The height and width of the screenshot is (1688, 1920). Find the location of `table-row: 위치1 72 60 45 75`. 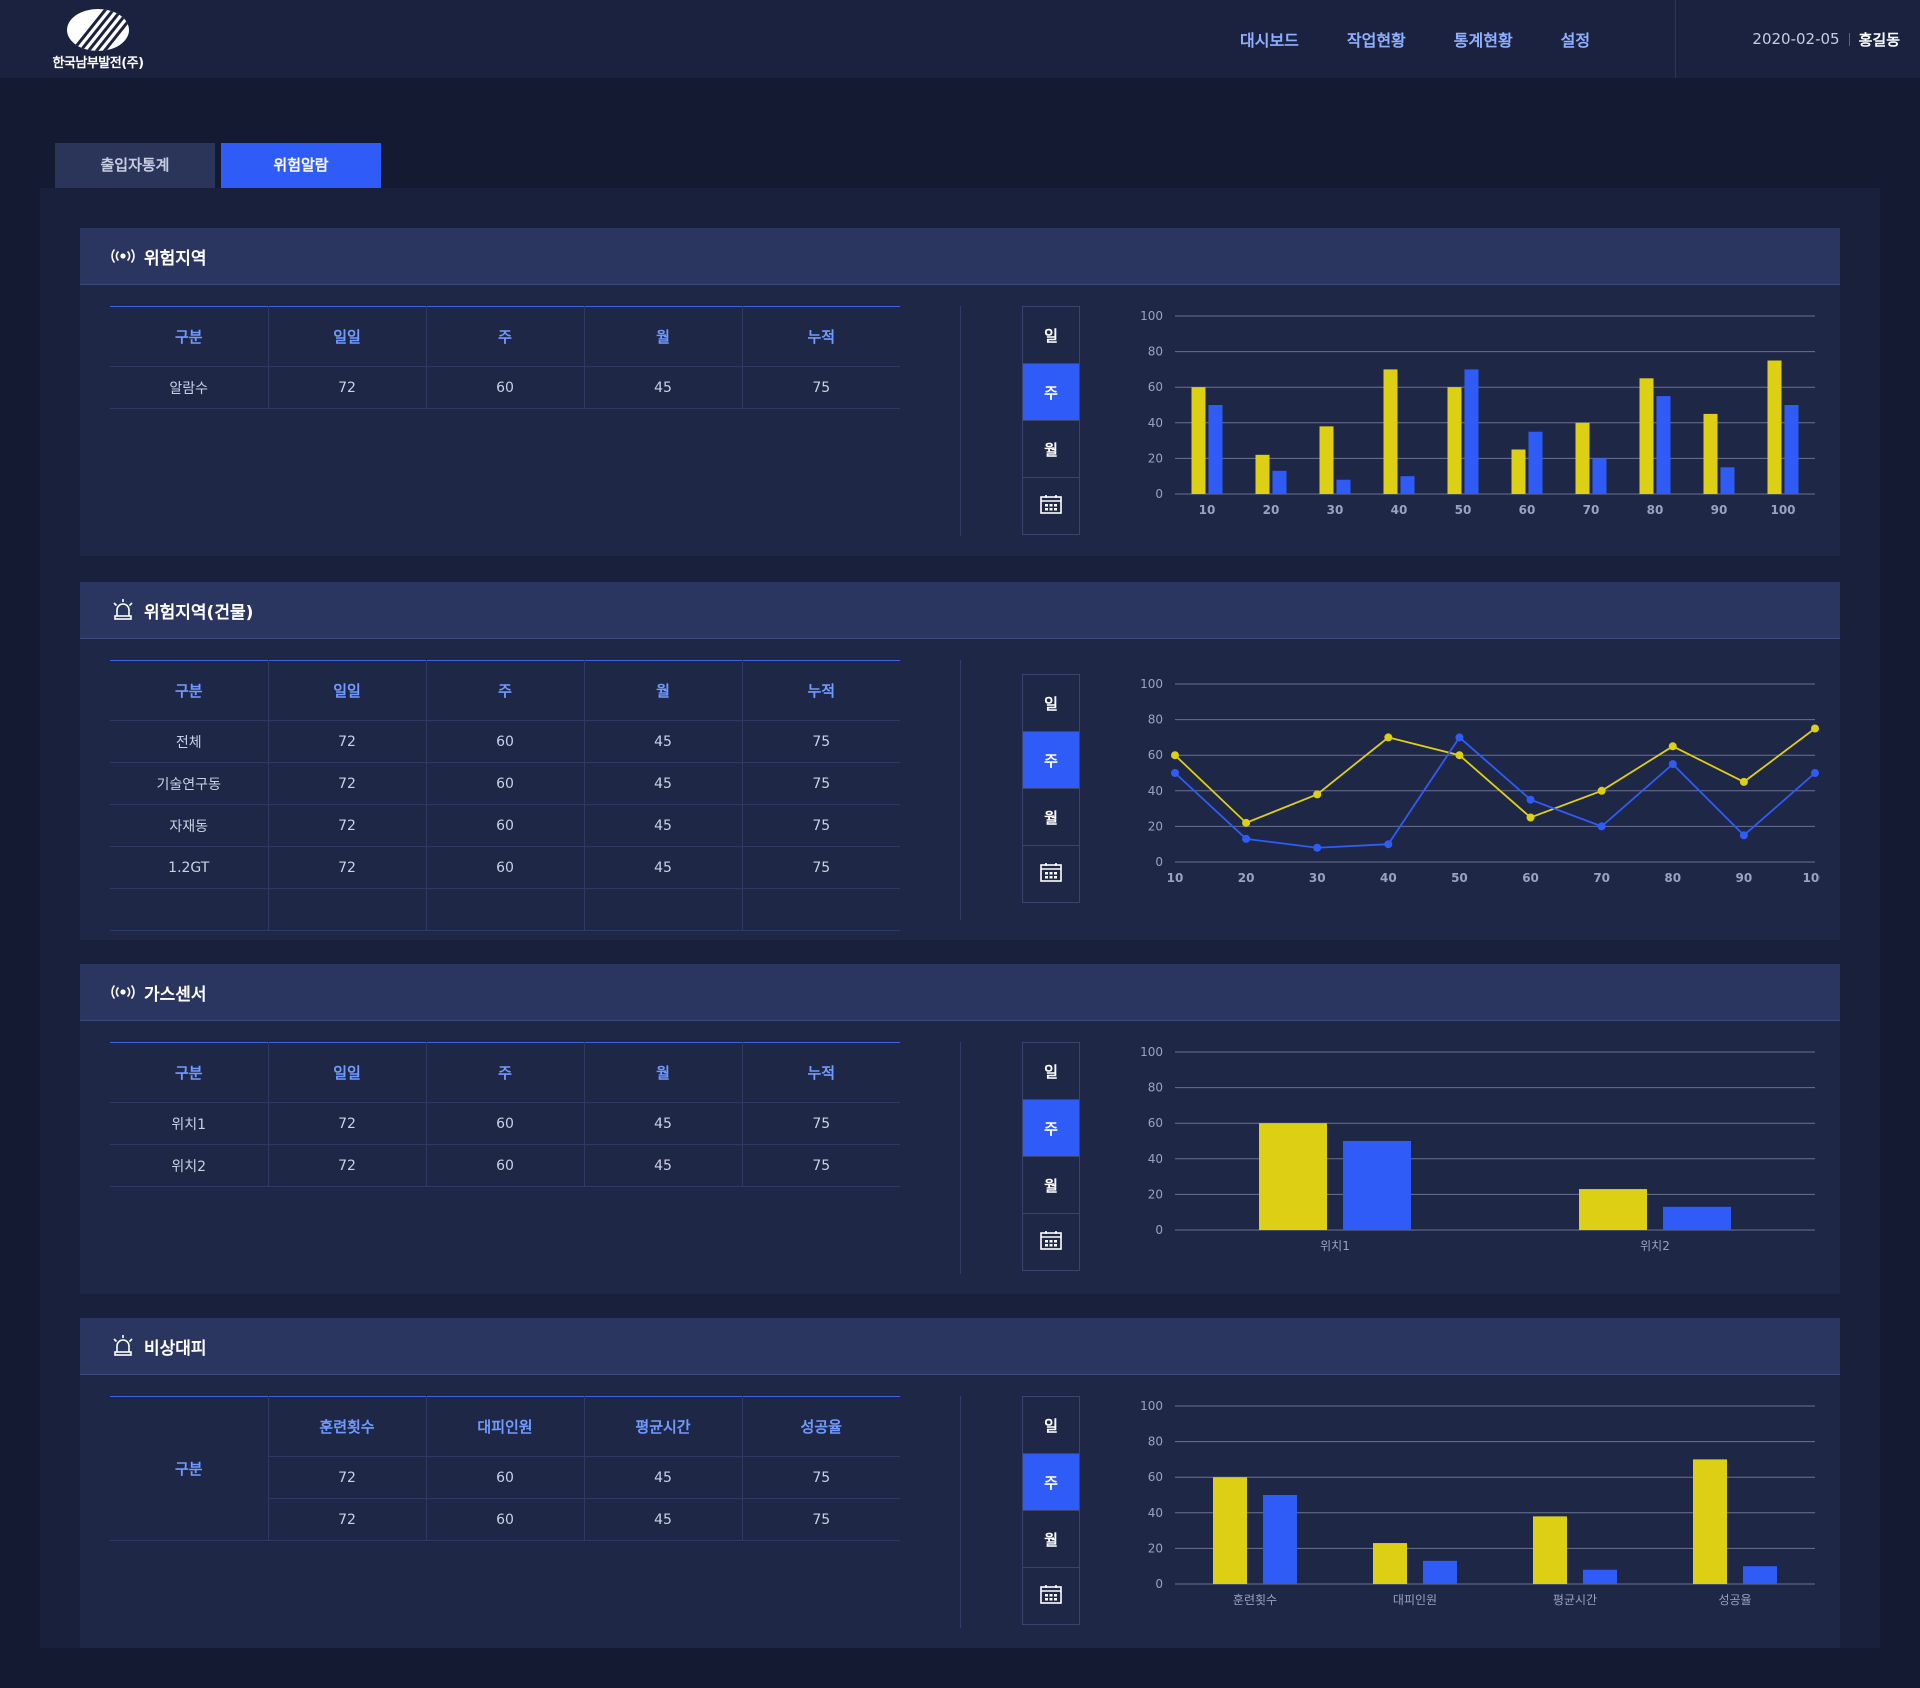

table-row: 위치1 72 60 45 75 is located at coordinates (505, 1123).